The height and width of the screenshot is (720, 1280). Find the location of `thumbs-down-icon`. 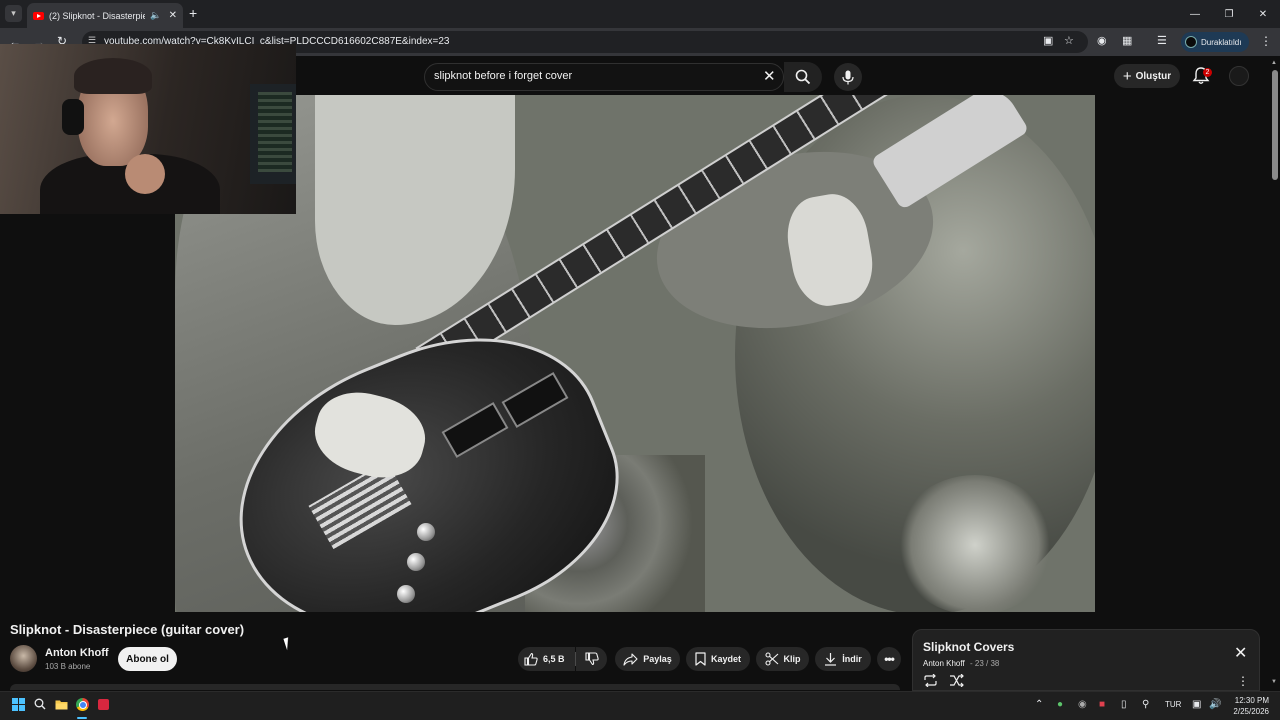

thumbs-down-icon is located at coordinates (591, 659).